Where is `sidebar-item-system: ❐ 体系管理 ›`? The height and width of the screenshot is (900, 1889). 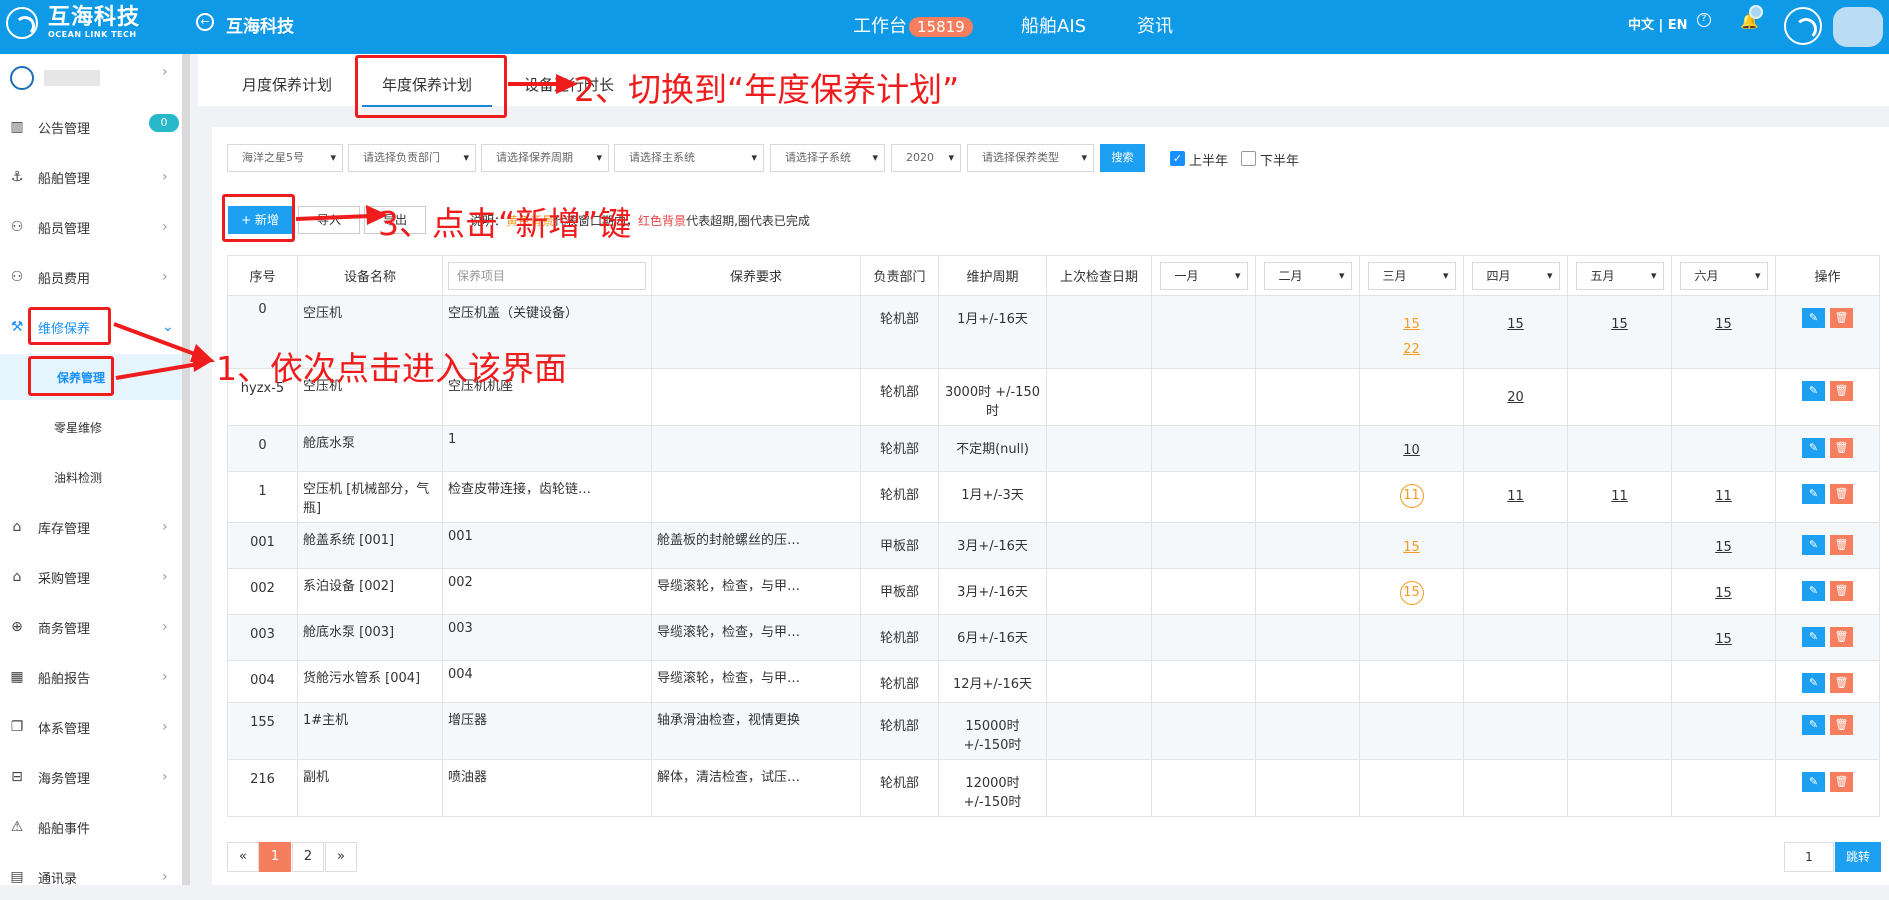 sidebar-item-system: ❐ 体系管理 › is located at coordinates (91, 727).